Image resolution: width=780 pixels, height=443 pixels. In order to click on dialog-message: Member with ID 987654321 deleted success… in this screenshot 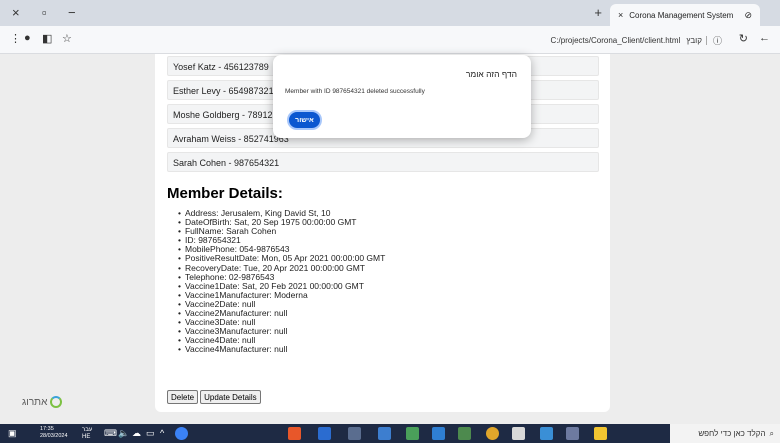, I will do `click(355, 91)`.